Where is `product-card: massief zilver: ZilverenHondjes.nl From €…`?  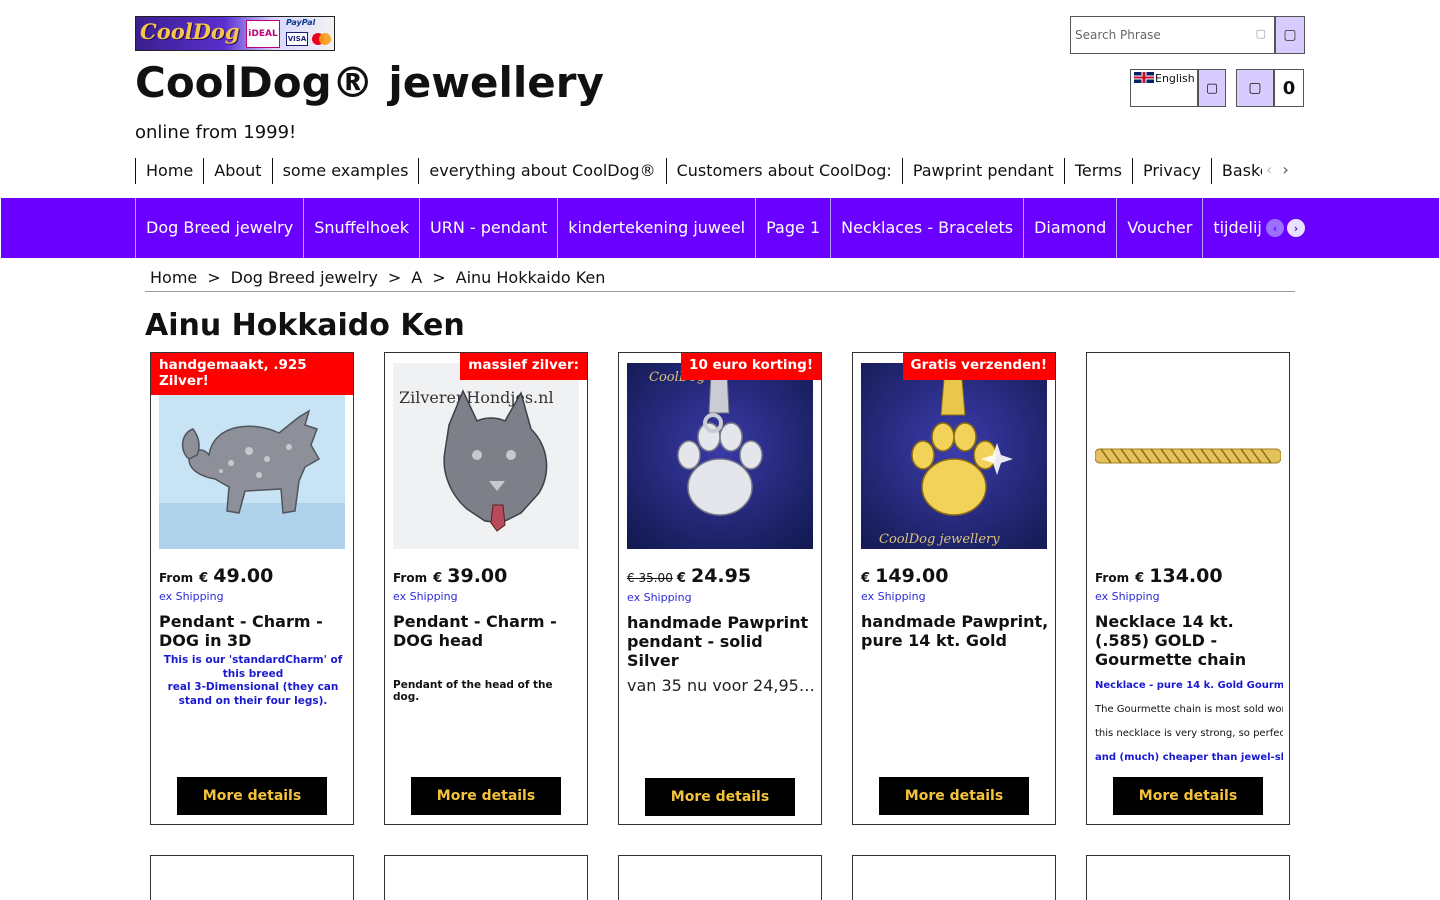
product-card: massief zilver: ZilverenHondjes.nl From €… is located at coordinates (486, 588).